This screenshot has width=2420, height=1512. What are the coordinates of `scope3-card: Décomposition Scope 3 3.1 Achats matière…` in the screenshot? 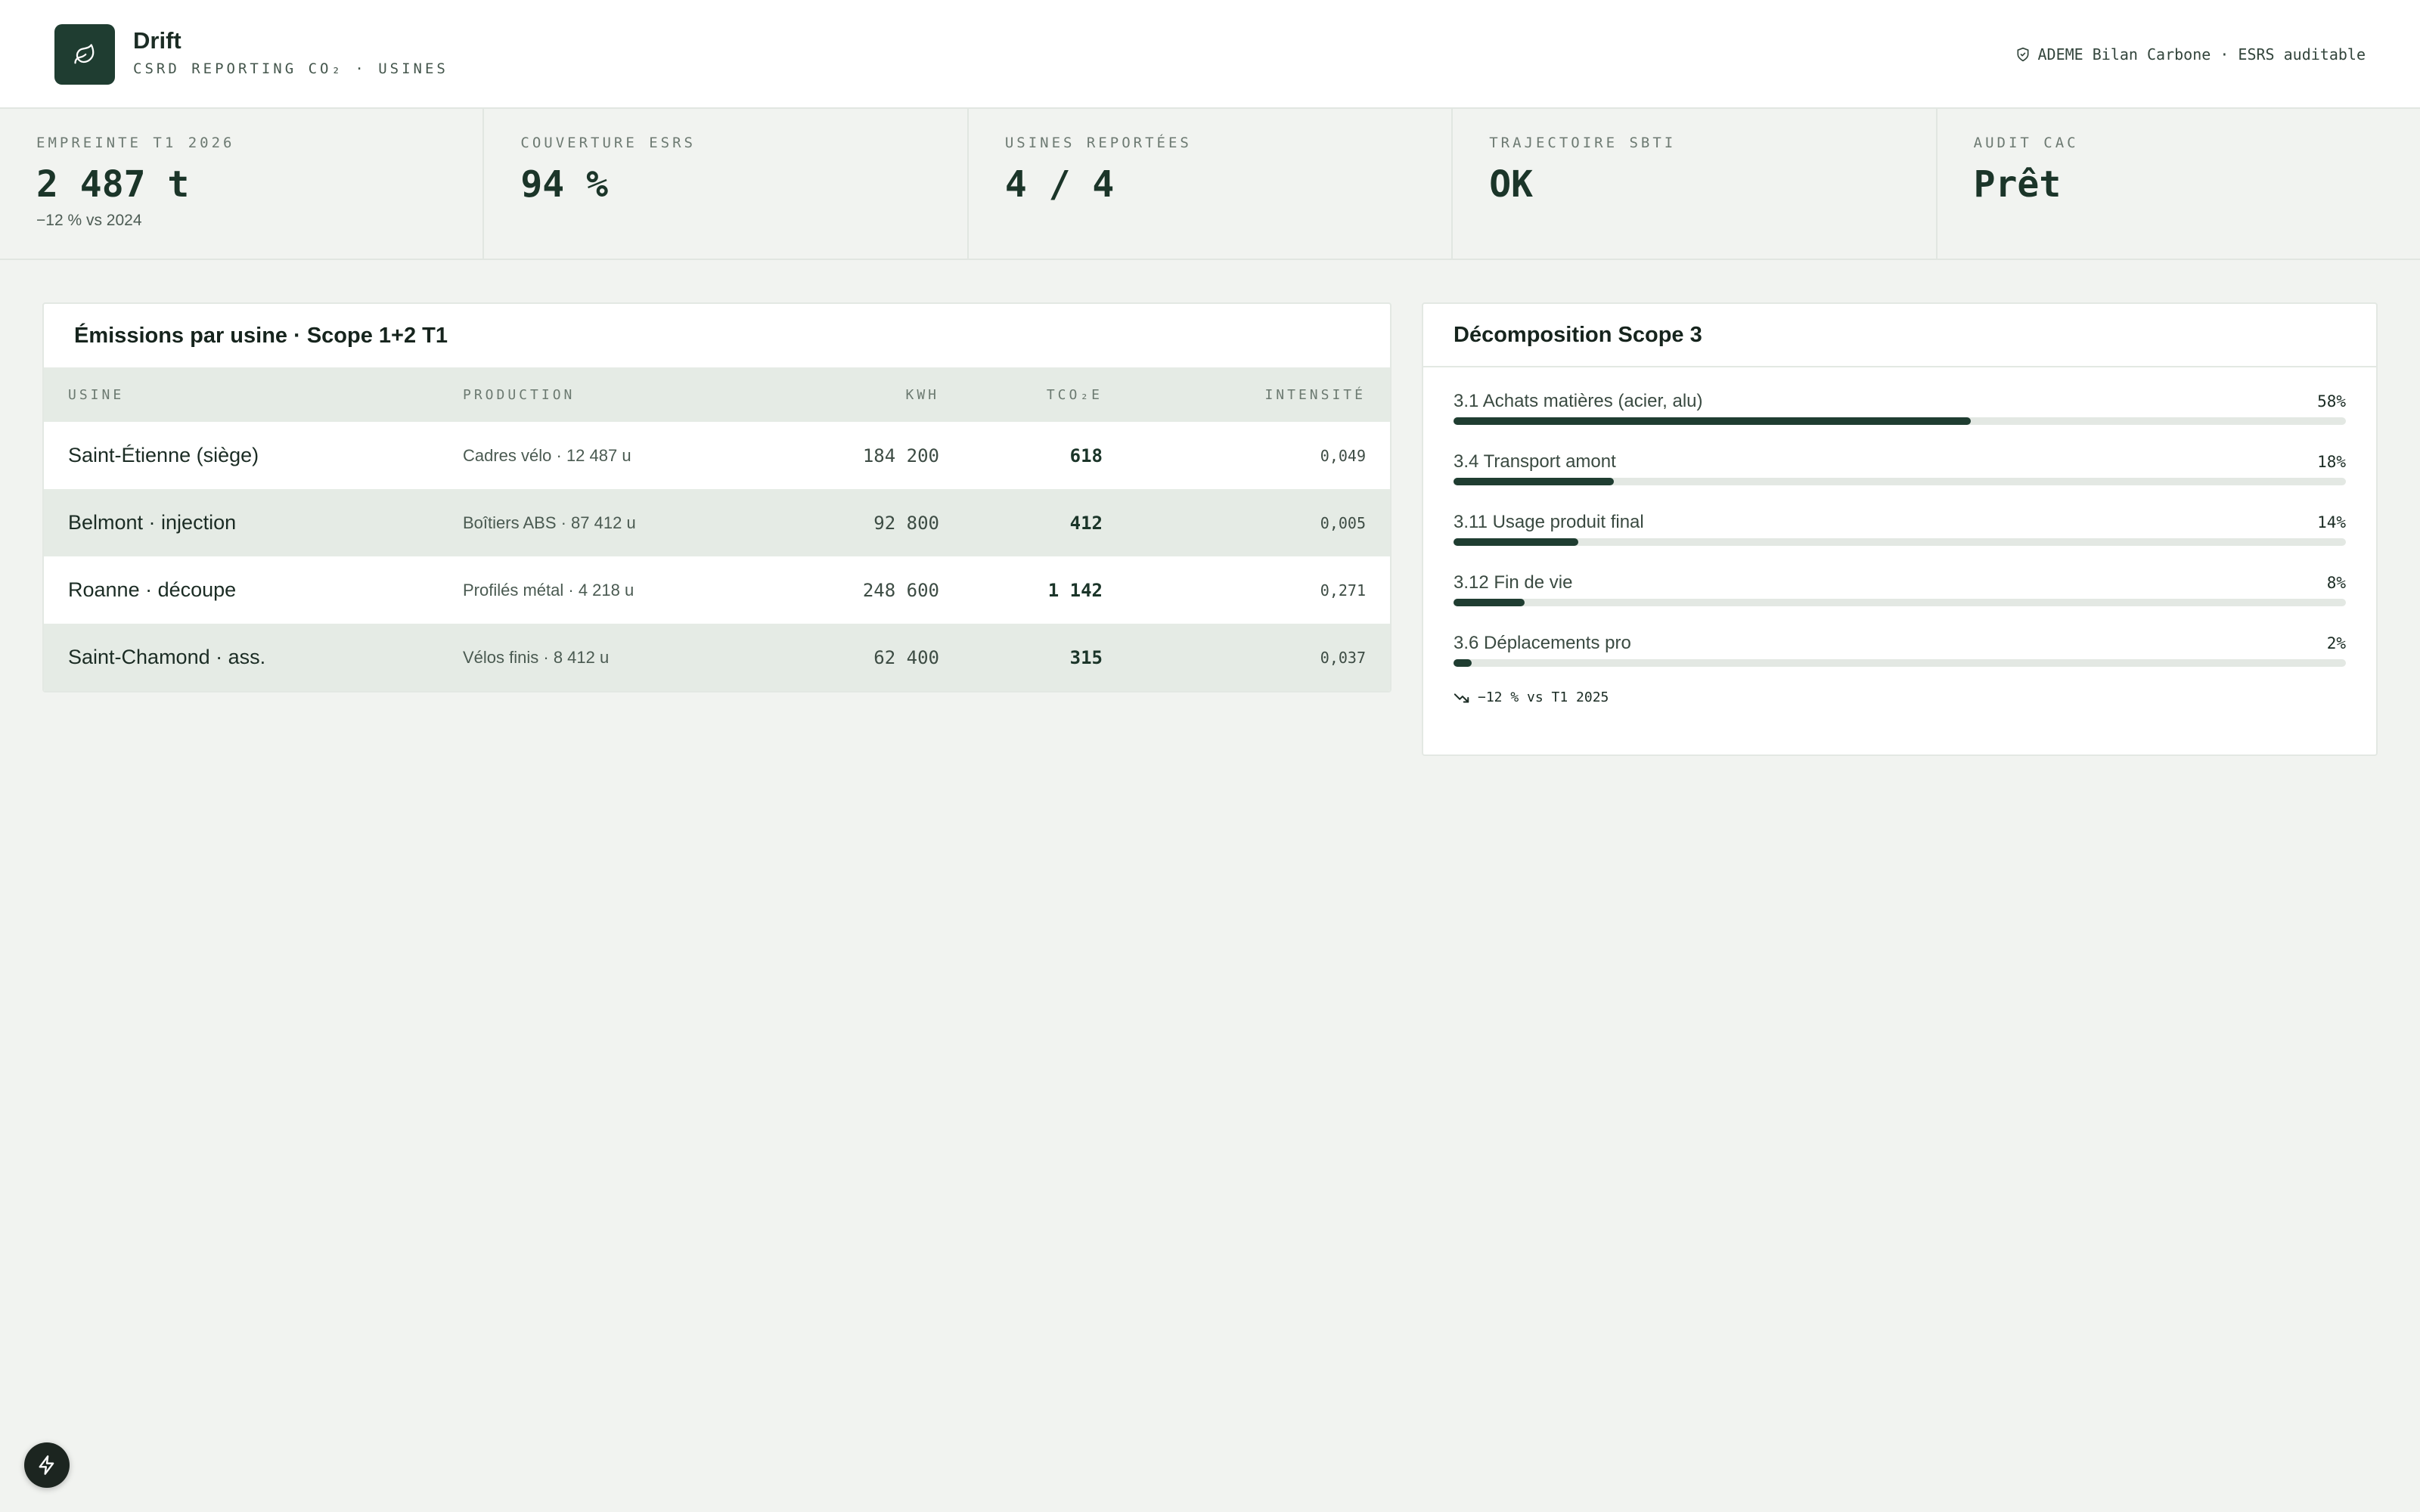 It's located at (1900, 529).